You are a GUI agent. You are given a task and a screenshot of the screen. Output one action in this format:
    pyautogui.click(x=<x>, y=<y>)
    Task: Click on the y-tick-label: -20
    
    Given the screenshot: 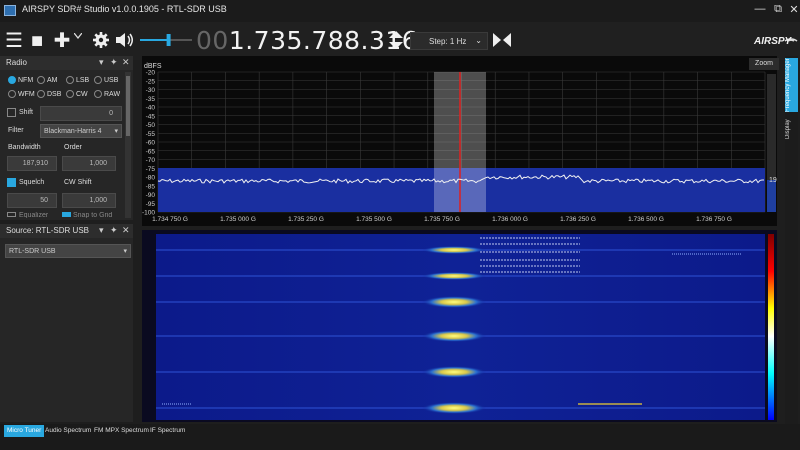 What is the action you would take?
    pyautogui.click(x=151, y=73)
    